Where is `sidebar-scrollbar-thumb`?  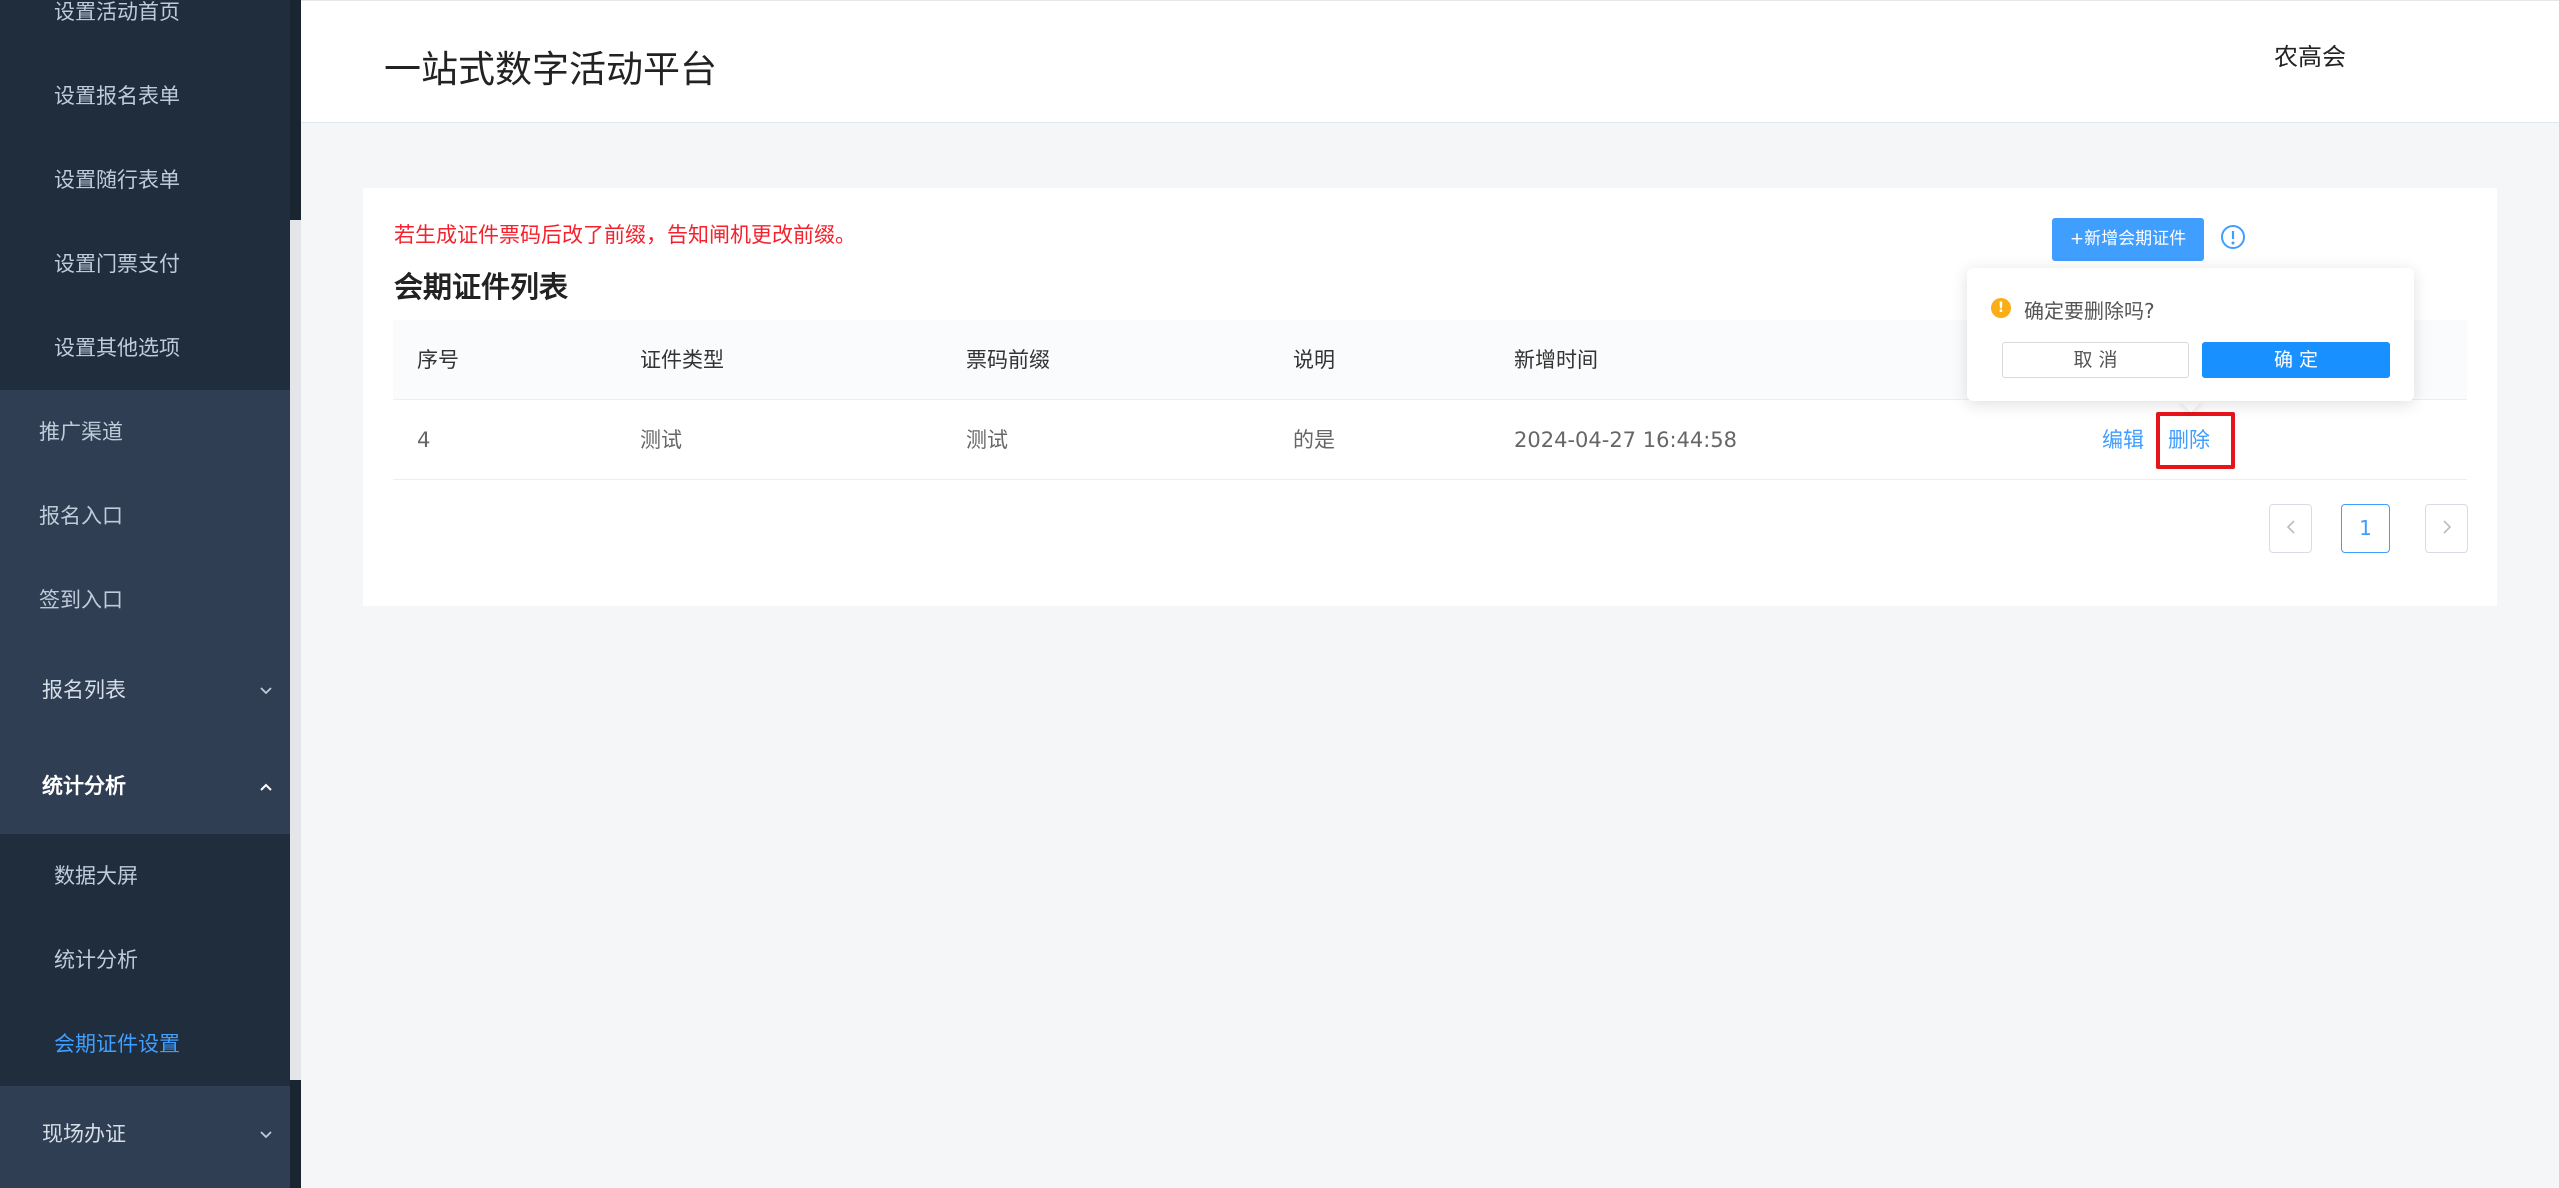
sidebar-scrollbar-thumb is located at coordinates (295, 650).